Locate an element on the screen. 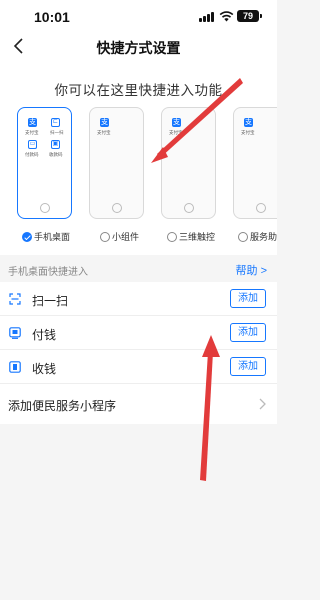  option-3d-touch: 三维触控 is located at coordinates (191, 237).